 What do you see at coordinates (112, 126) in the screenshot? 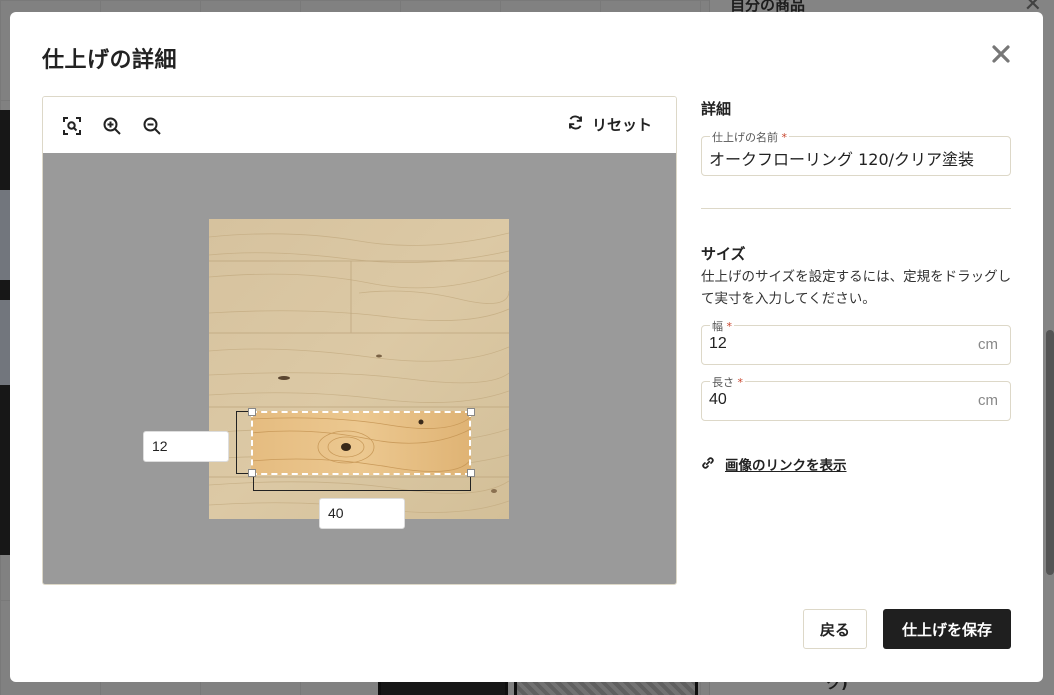
I see `zoom-in-icon` at bounding box center [112, 126].